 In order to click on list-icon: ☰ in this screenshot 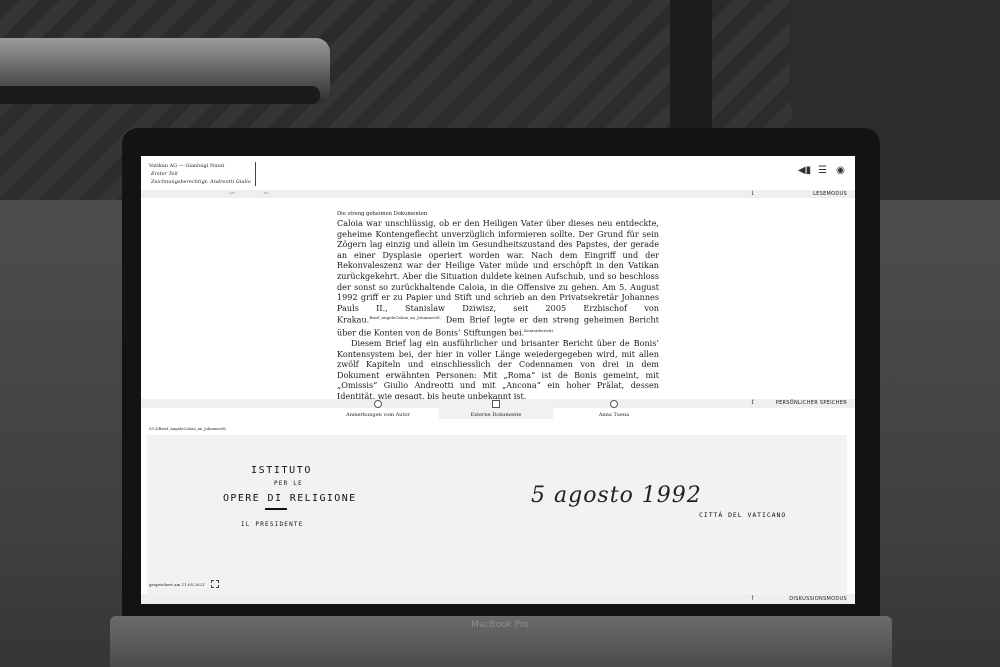, I will do `click(822, 170)`.